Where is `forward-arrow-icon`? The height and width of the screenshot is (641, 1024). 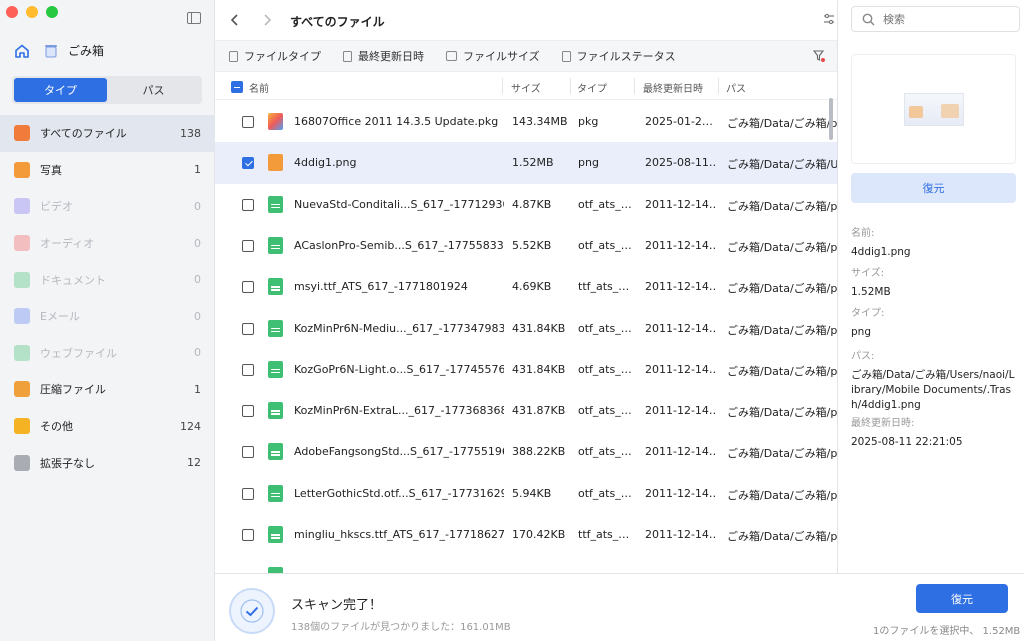 forward-arrow-icon is located at coordinates (267, 20).